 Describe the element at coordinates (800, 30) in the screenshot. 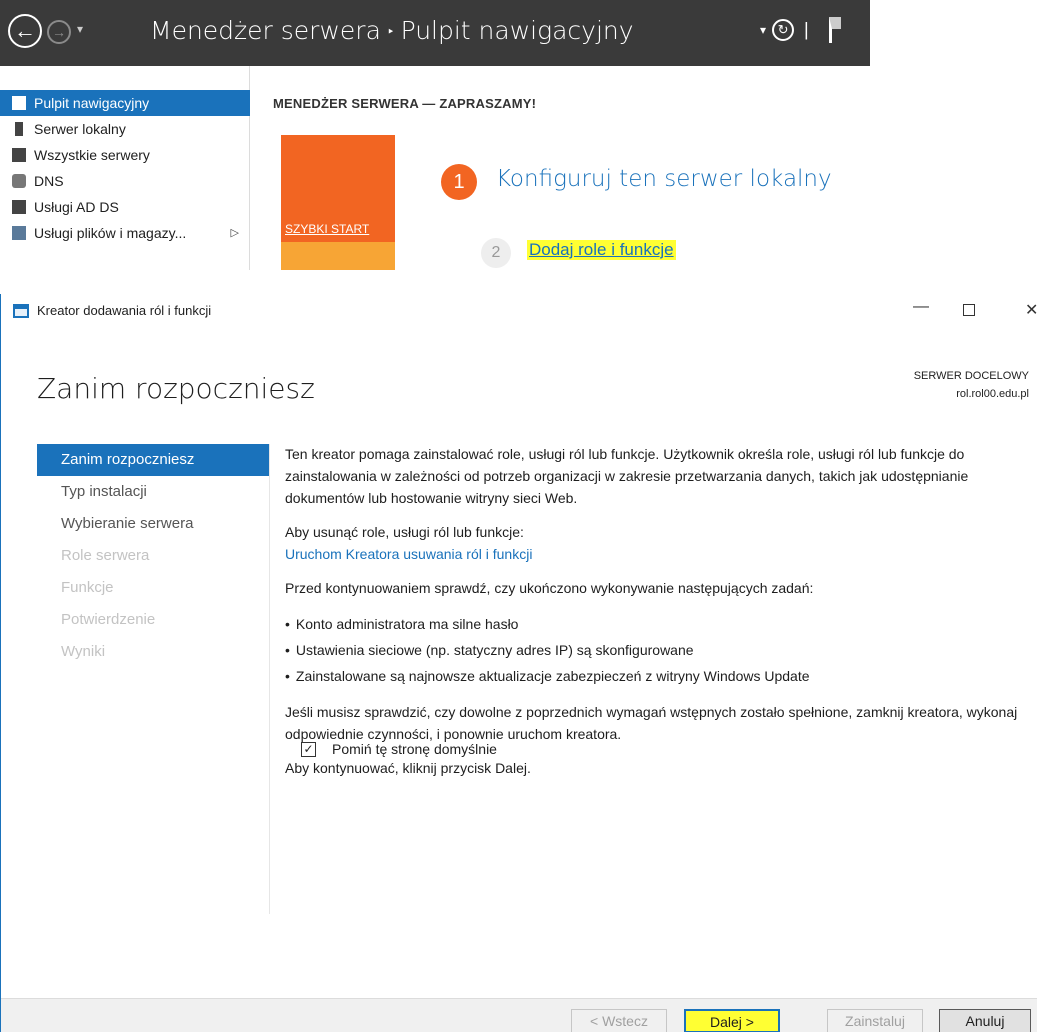

I see `header-tools: ▾ ↻ |` at that location.